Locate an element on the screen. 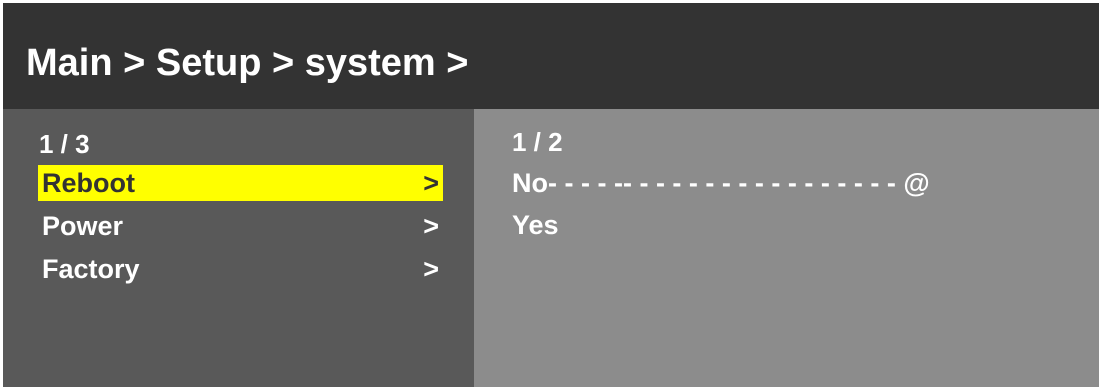 Image resolution: width=1099 pixels, height=387 pixels. left-page-indicator: 1 / 3 is located at coordinates (64, 144).